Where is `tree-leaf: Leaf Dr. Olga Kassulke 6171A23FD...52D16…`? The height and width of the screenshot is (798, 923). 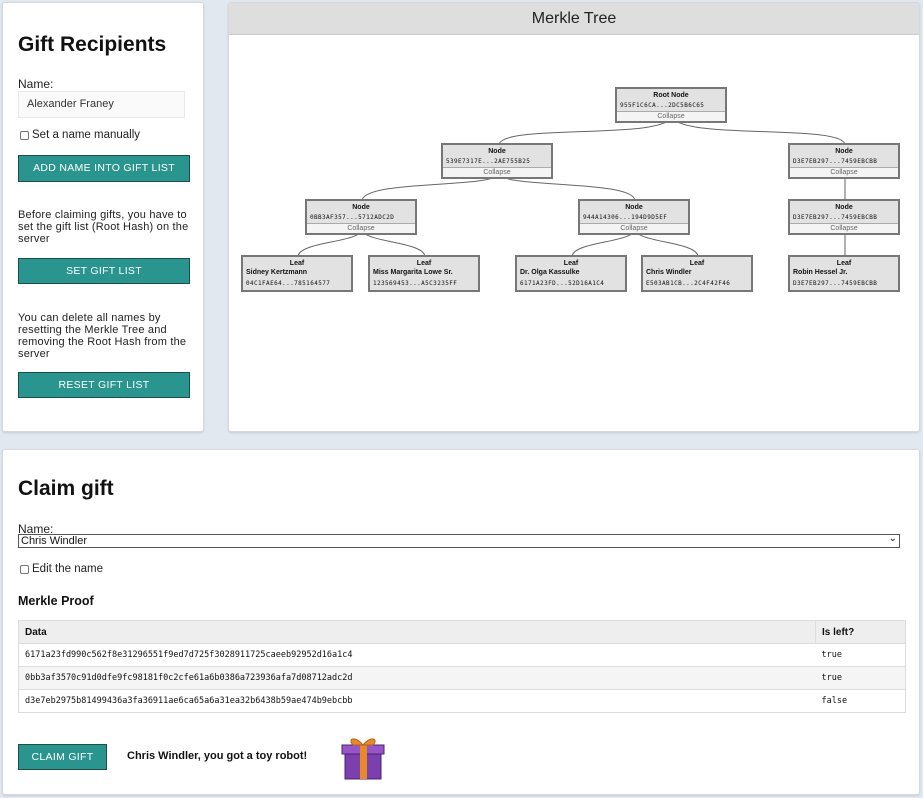 tree-leaf: Leaf Dr. Olga Kassulke 6171A23FD...52D16… is located at coordinates (571, 273).